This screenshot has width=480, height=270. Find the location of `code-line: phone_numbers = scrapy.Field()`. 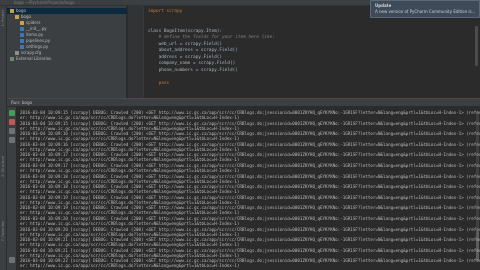

code-line: phone_numbers = scrapy.Field() is located at coordinates (193, 71).